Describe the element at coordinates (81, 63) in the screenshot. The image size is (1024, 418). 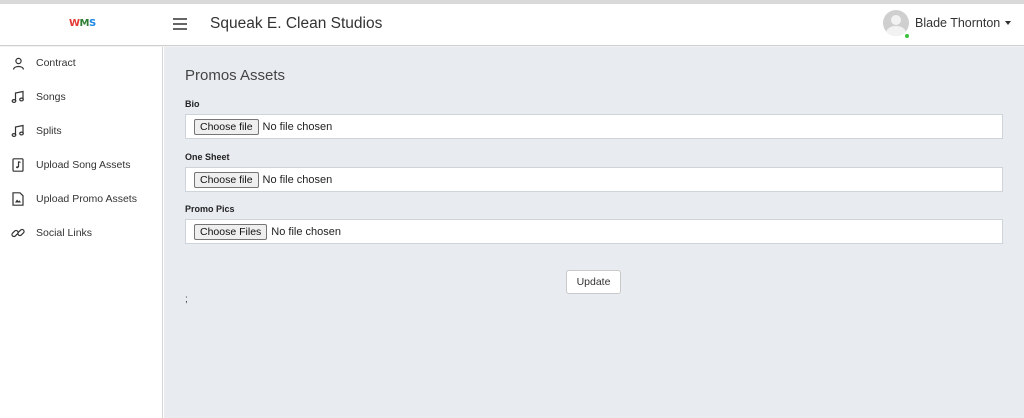
I see `sidebar-item-contract: Contract` at that location.